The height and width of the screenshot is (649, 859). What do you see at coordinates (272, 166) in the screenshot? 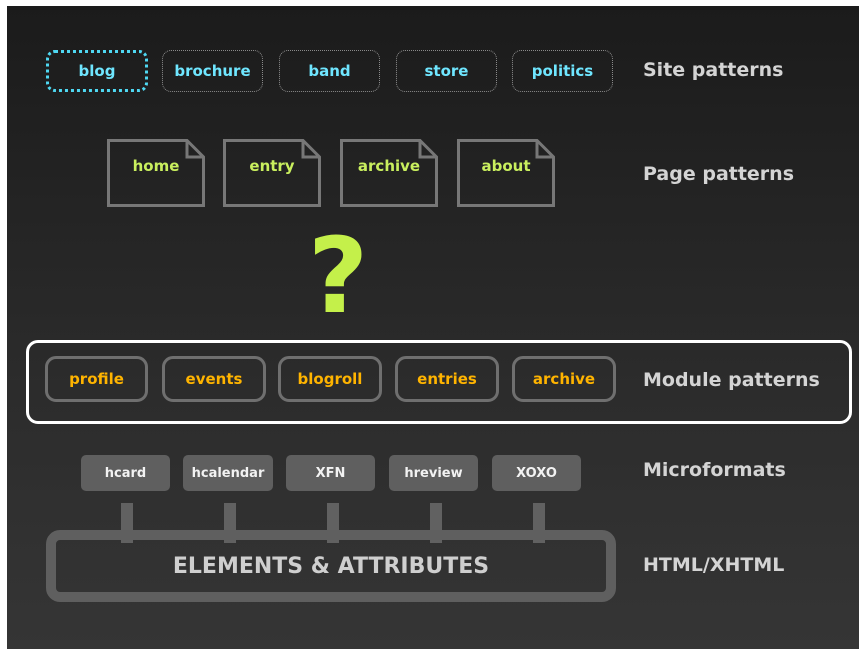
I see `page-pattern-label: entry` at bounding box center [272, 166].